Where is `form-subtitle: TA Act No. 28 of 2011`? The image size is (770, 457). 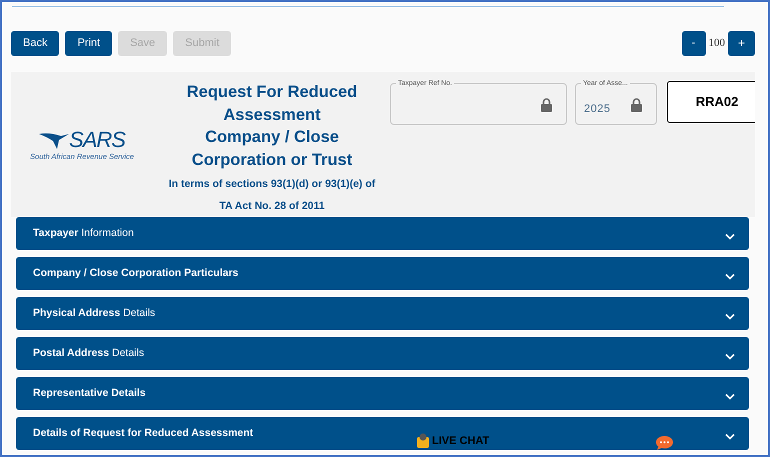
form-subtitle: TA Act No. 28 of 2011 is located at coordinates (272, 206).